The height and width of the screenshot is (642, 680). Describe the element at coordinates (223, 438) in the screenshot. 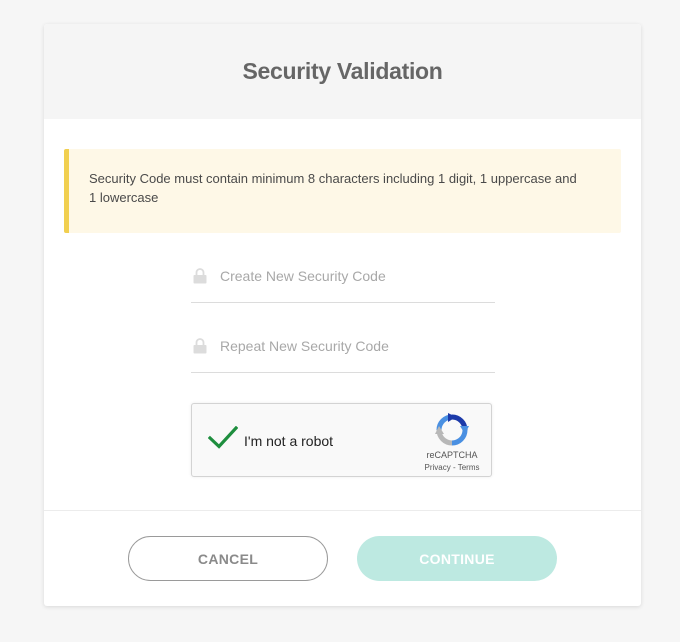

I see `checkmark-icon` at that location.